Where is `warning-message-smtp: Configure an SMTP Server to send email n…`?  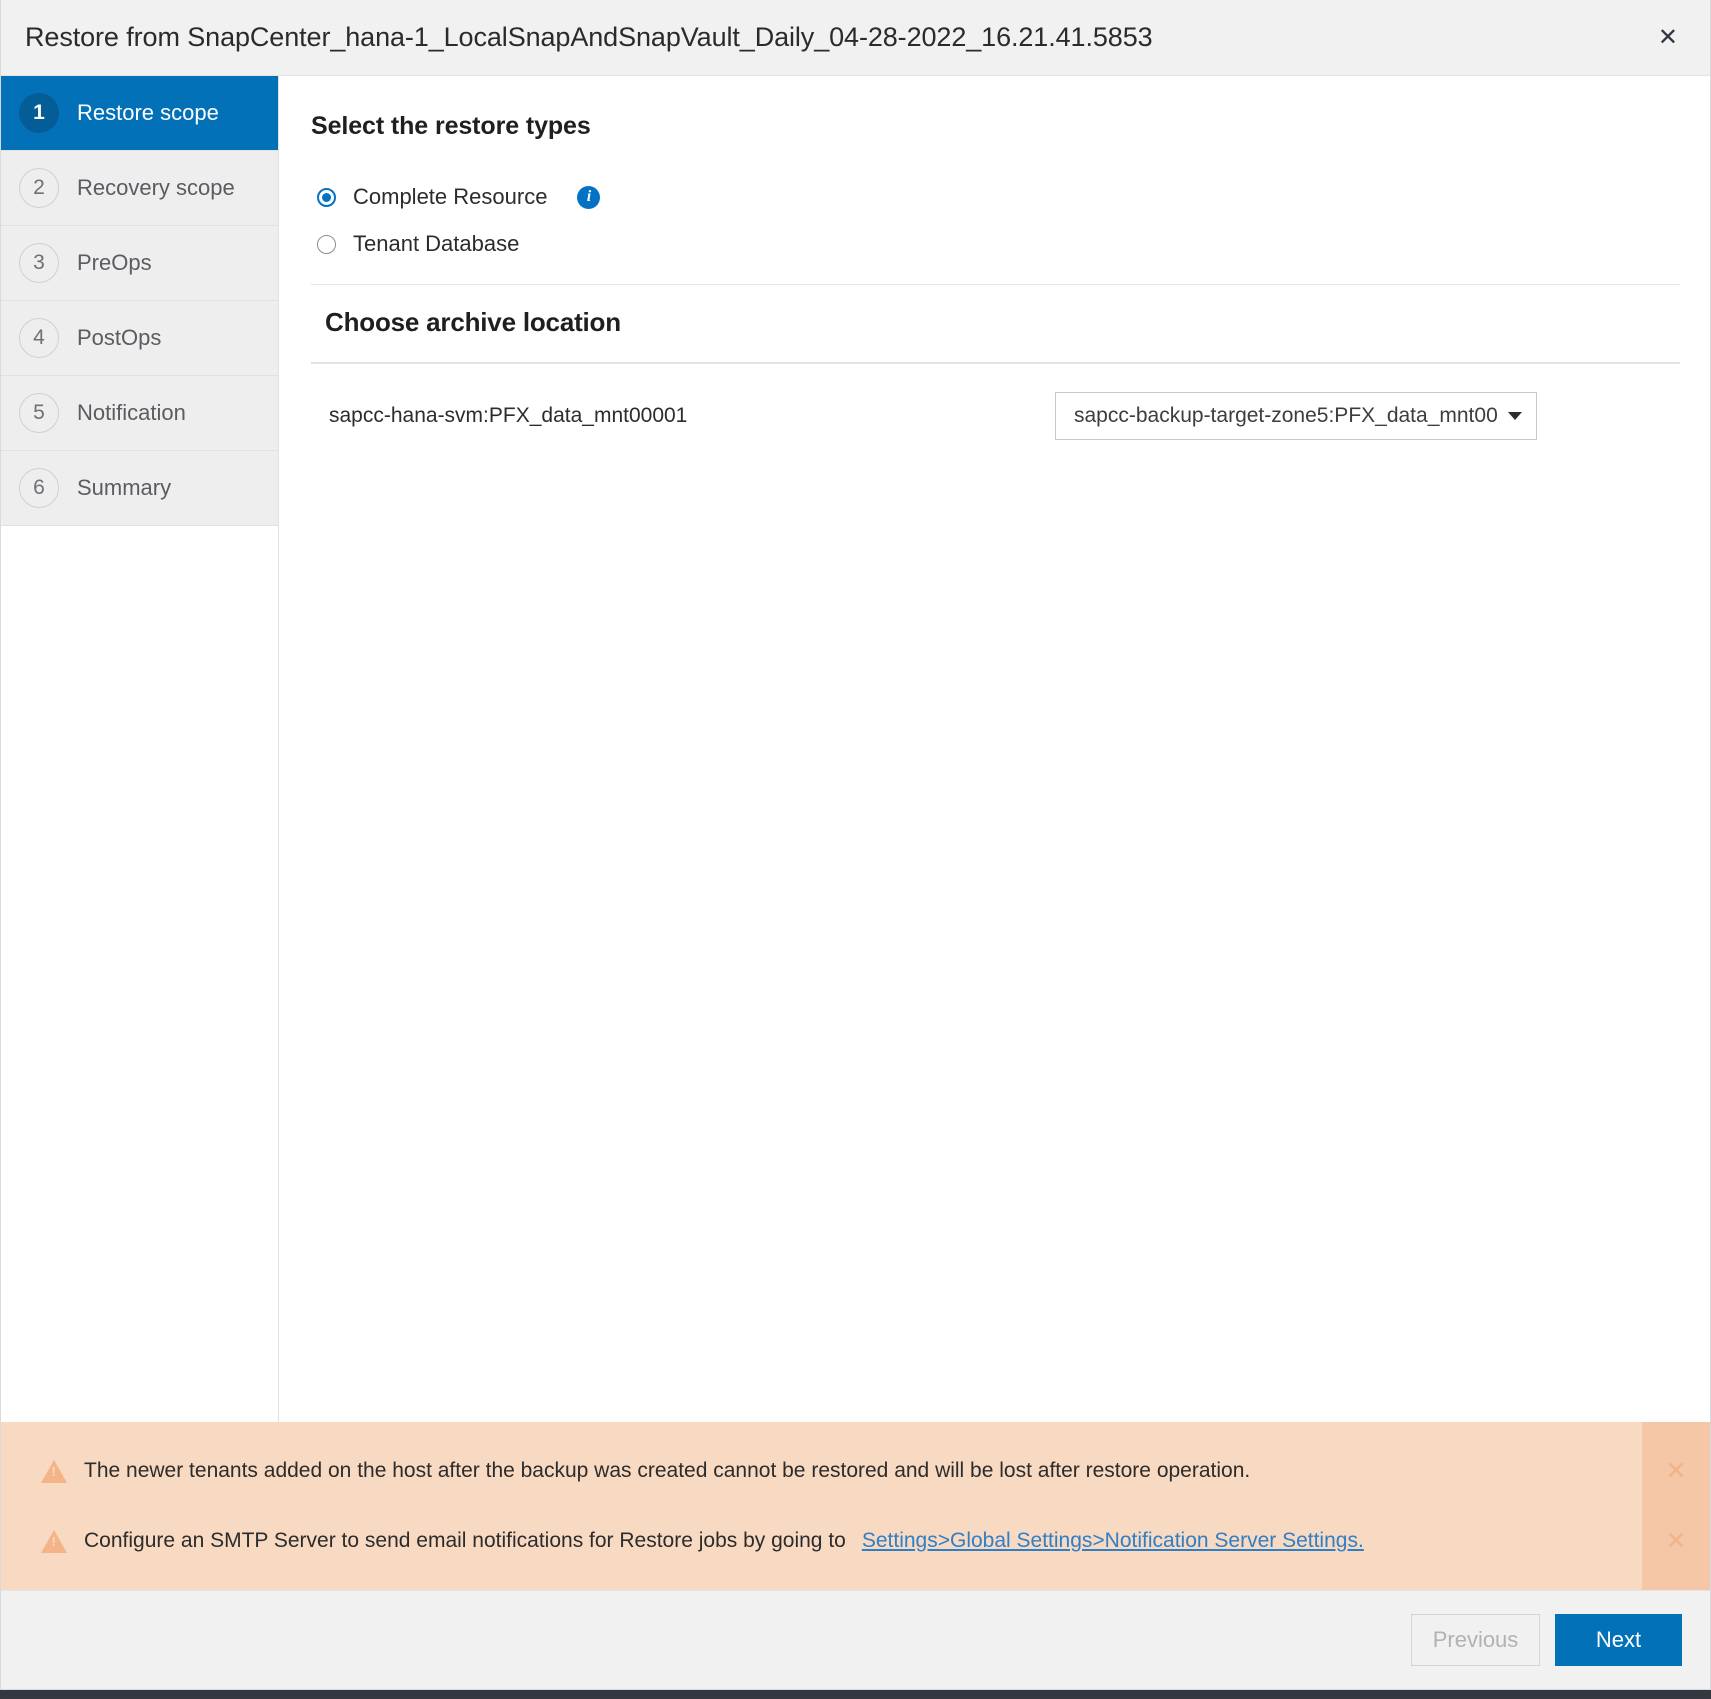
warning-message-smtp: Configure an SMTP Server to send email n… is located at coordinates (841, 1541).